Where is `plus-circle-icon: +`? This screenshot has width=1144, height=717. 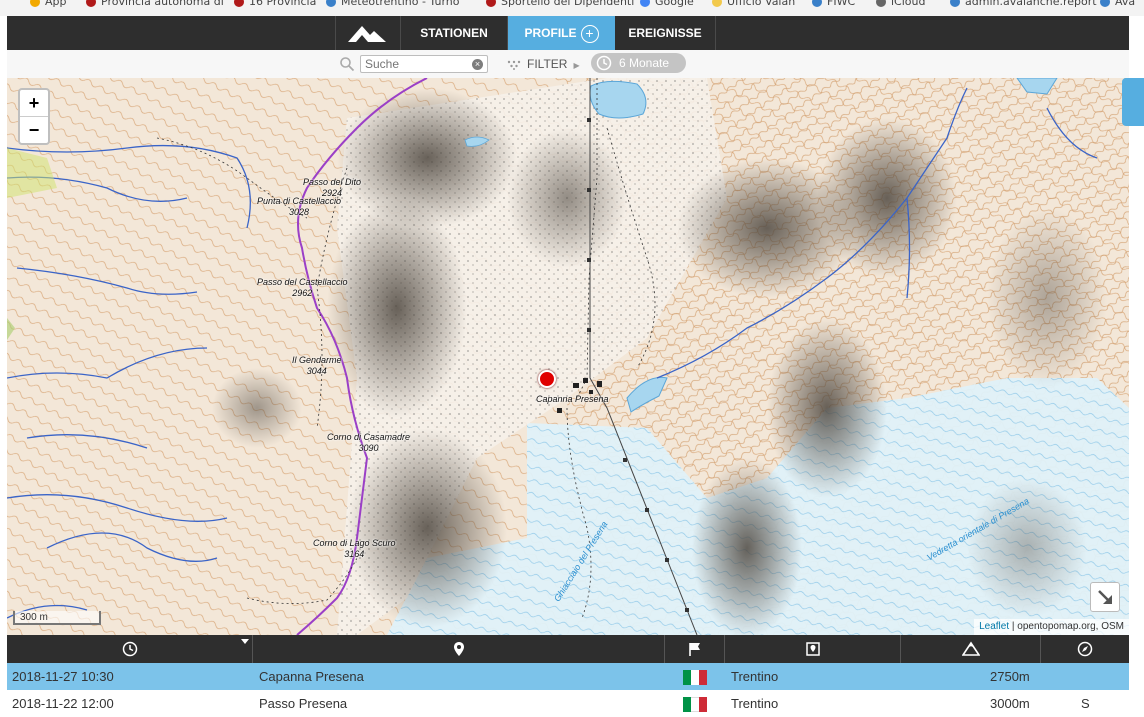 plus-circle-icon: + is located at coordinates (589, 33).